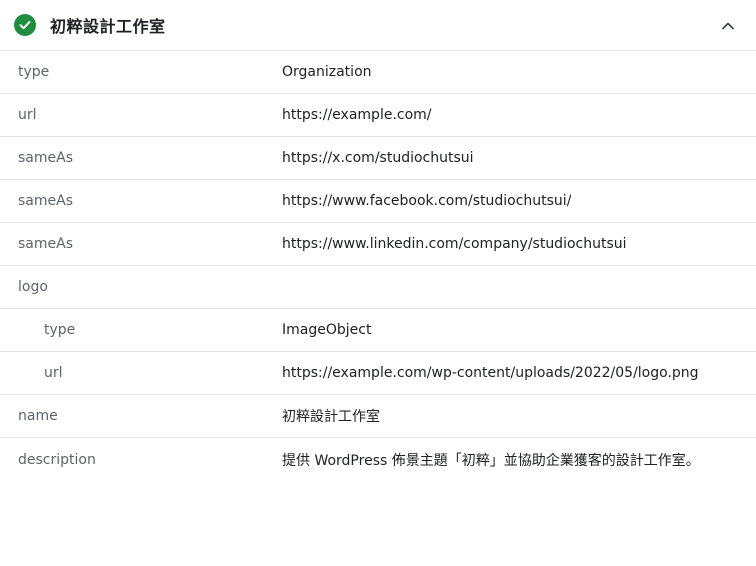 Image resolution: width=756 pixels, height=566 pixels. Describe the element at coordinates (378, 330) in the screenshot. I see `nested-property-row: type ImageObject` at that location.